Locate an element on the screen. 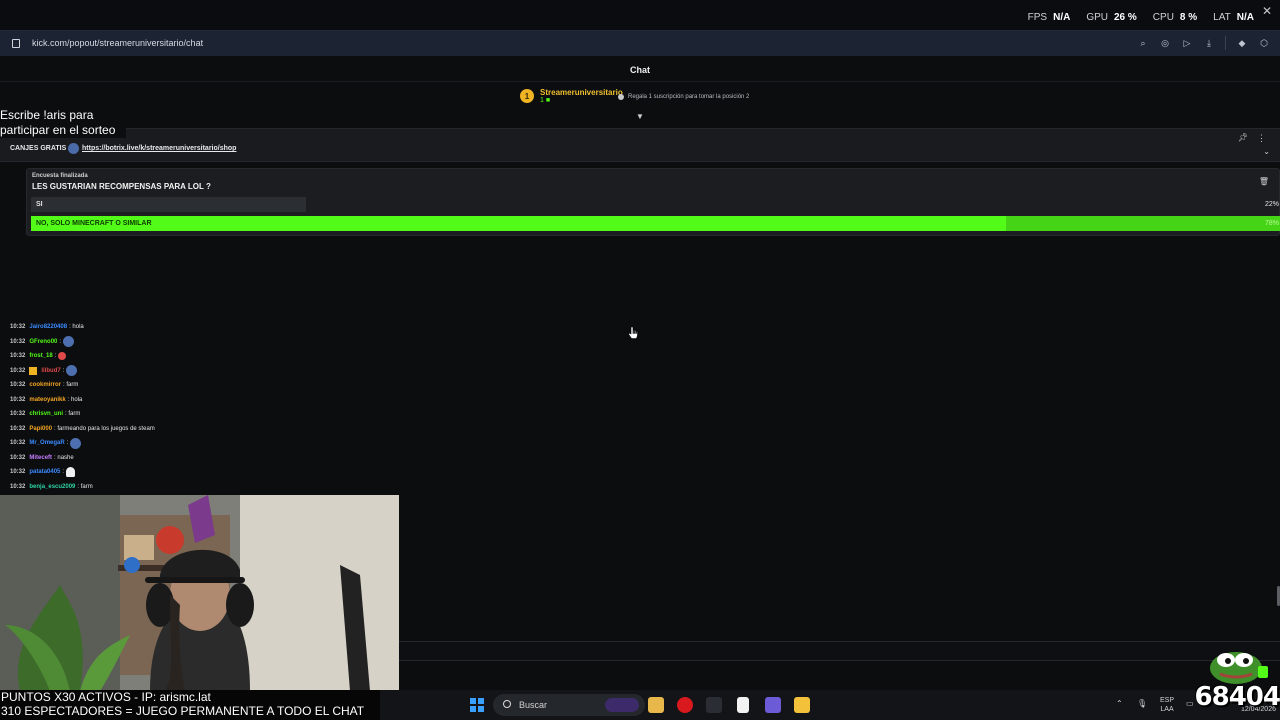 The height and width of the screenshot is (720, 1280). lat-value: N/A is located at coordinates (1245, 17).